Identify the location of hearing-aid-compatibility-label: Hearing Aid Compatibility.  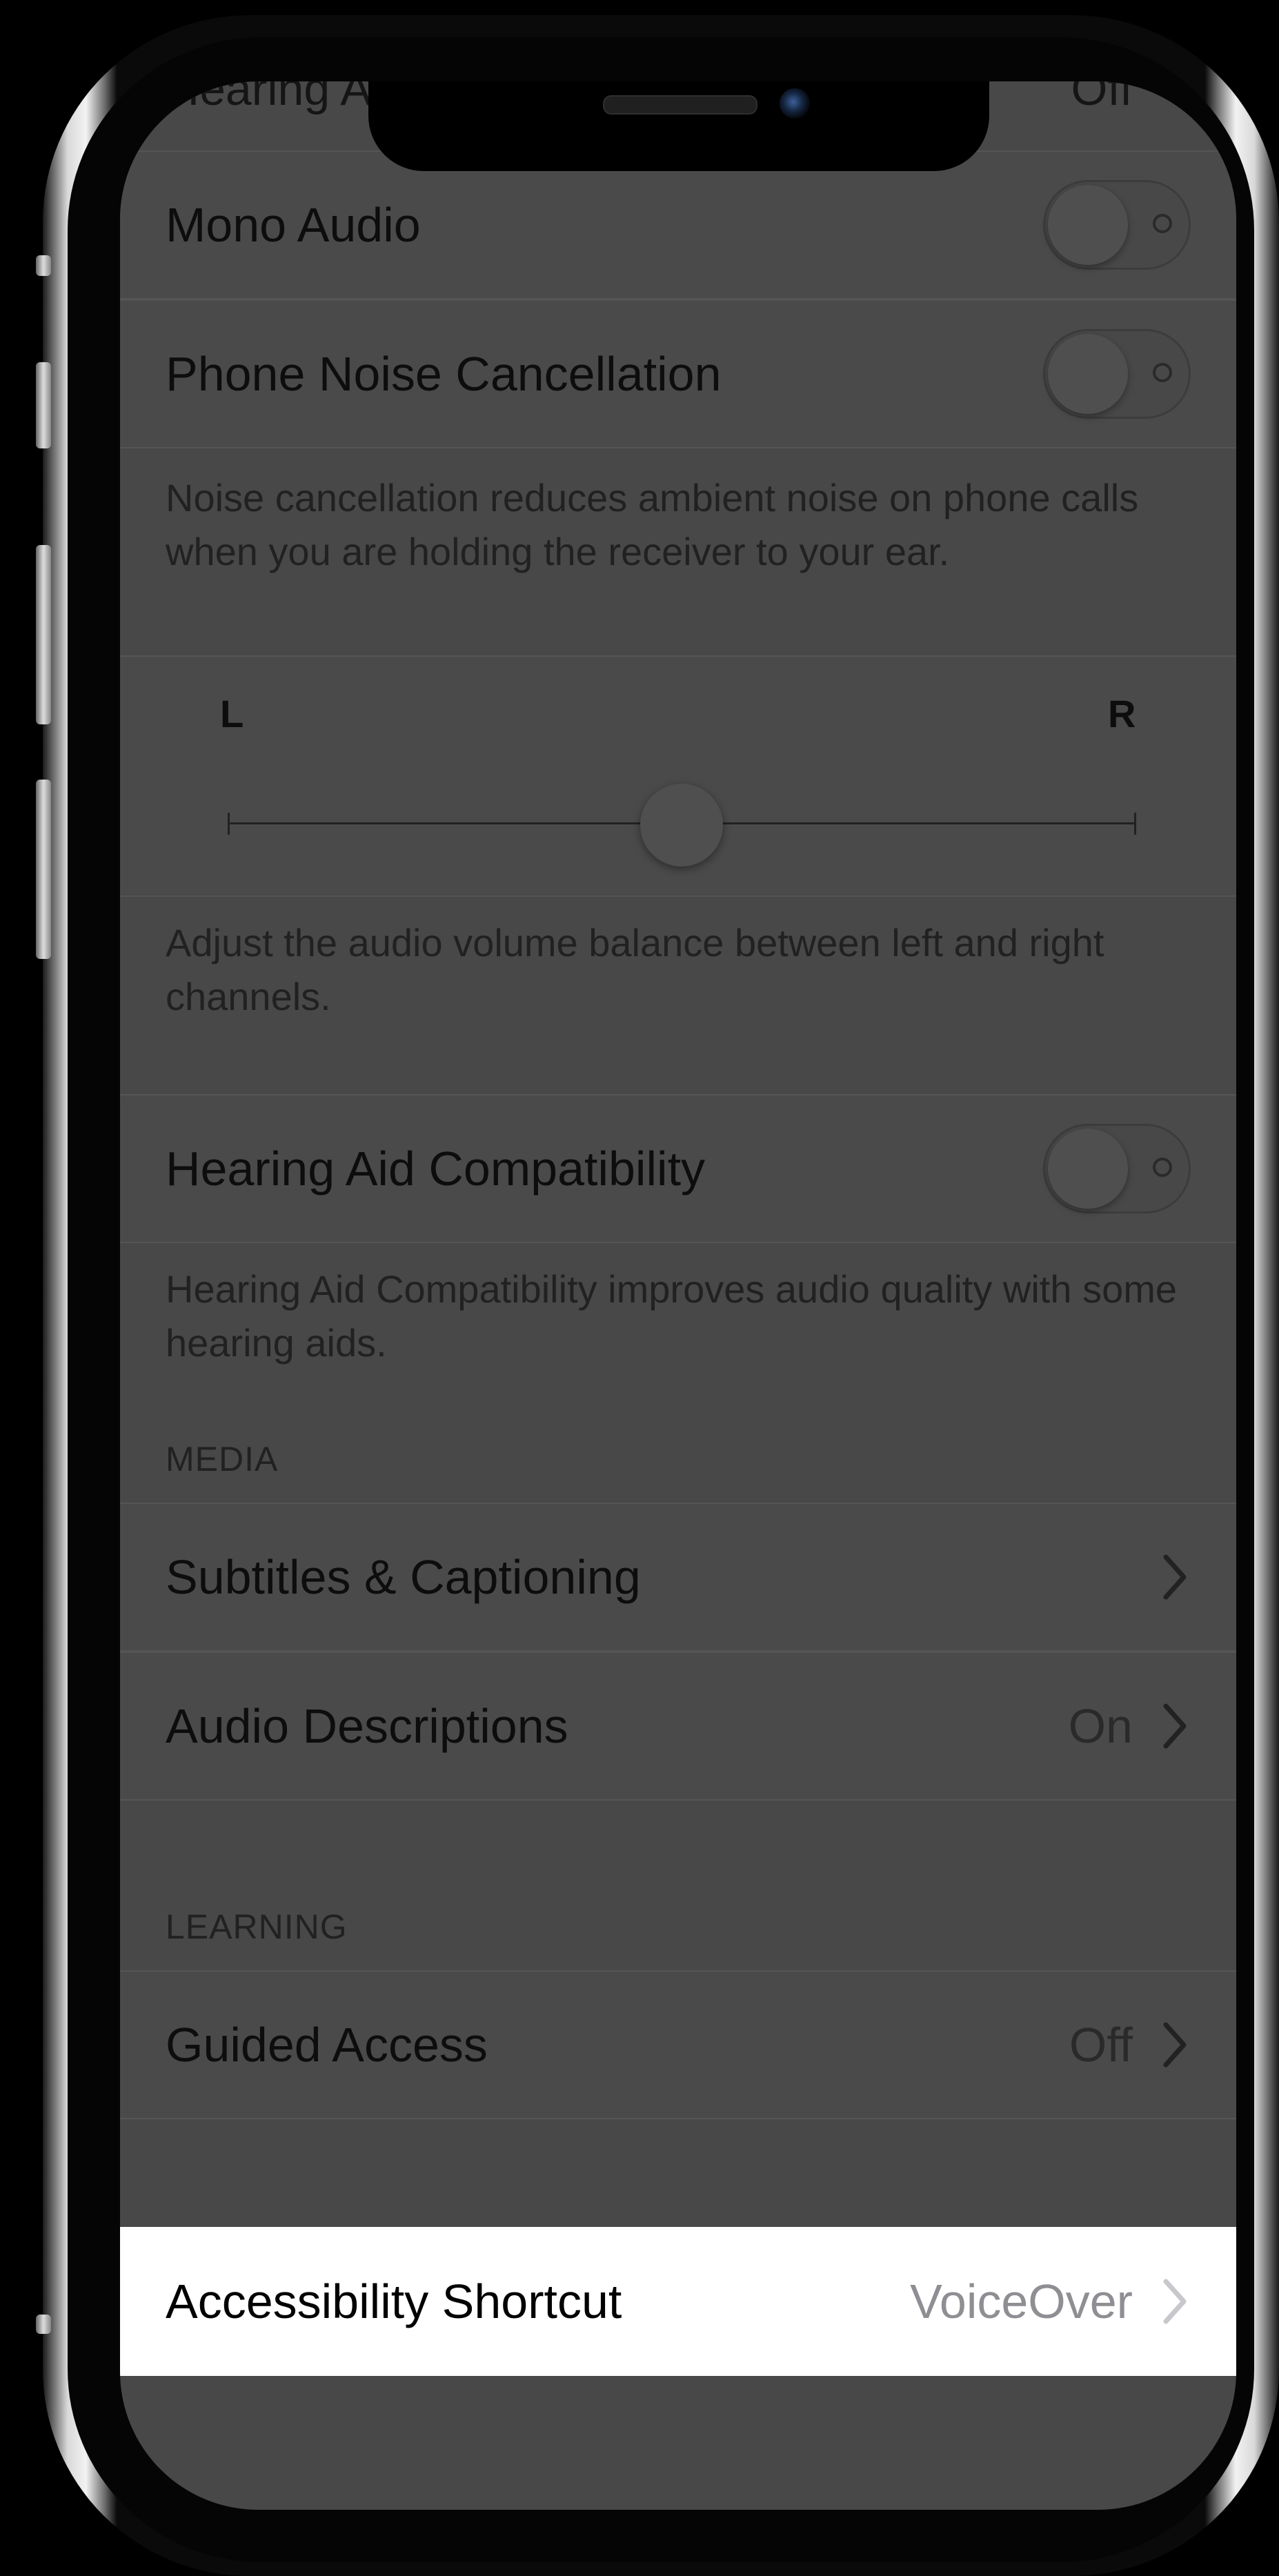
(436, 1169).